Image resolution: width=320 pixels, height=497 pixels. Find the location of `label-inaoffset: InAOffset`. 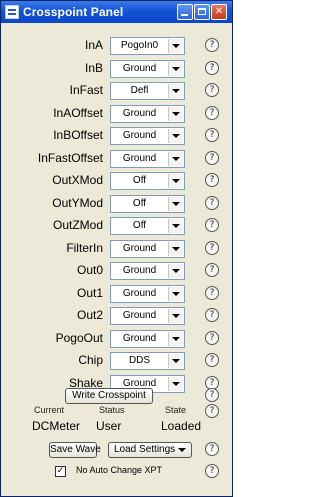

label-inaoffset: InAOffset is located at coordinates (78, 113).